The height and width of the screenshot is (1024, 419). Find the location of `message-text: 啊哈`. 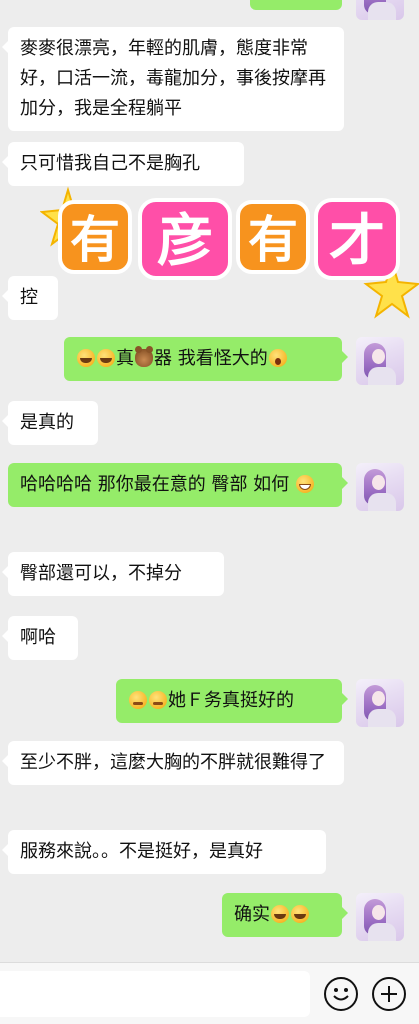

message-text: 啊哈 is located at coordinates (38, 637).